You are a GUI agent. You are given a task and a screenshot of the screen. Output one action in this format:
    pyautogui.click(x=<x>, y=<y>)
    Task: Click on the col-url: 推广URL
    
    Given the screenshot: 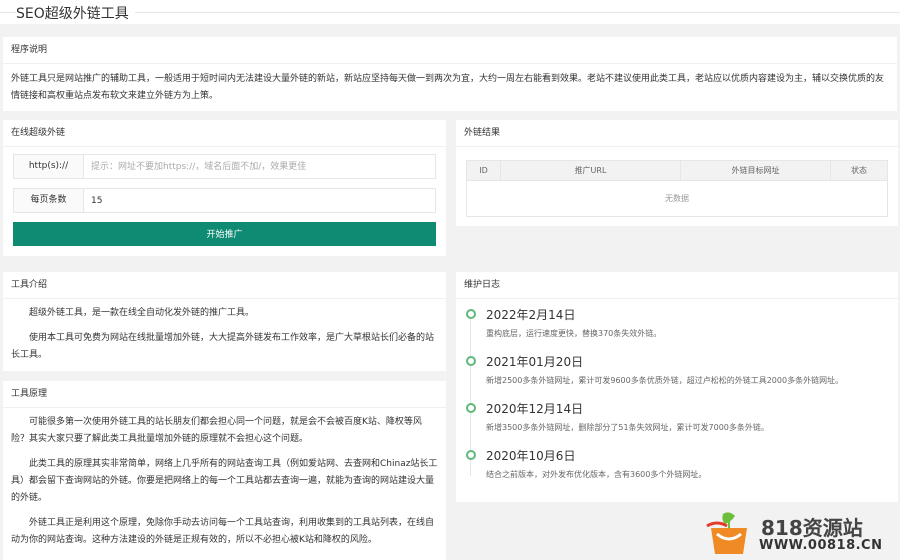 What is the action you would take?
    pyautogui.click(x=590, y=170)
    